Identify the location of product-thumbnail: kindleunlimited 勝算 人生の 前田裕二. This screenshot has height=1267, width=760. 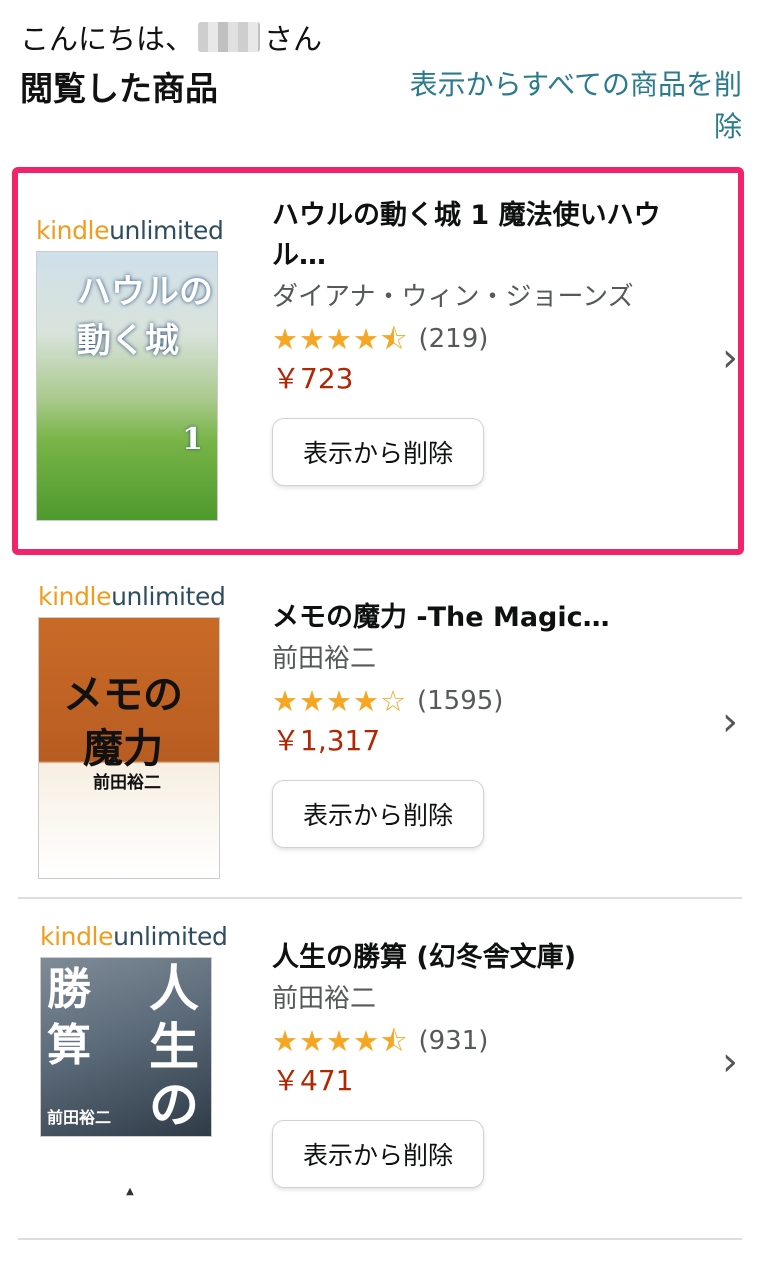
(134, 1029).